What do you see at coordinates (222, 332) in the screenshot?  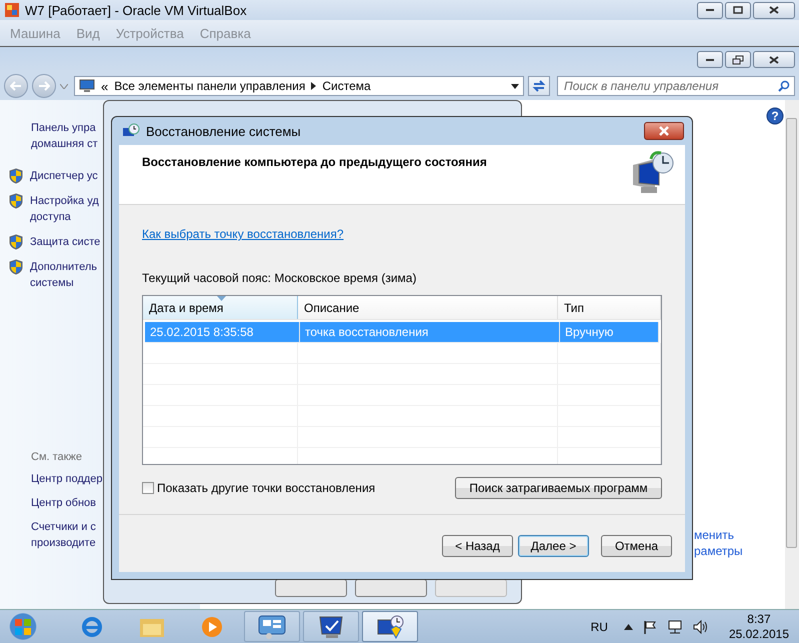 I see `table-cell: 25.02.2015 8:35:58` at bounding box center [222, 332].